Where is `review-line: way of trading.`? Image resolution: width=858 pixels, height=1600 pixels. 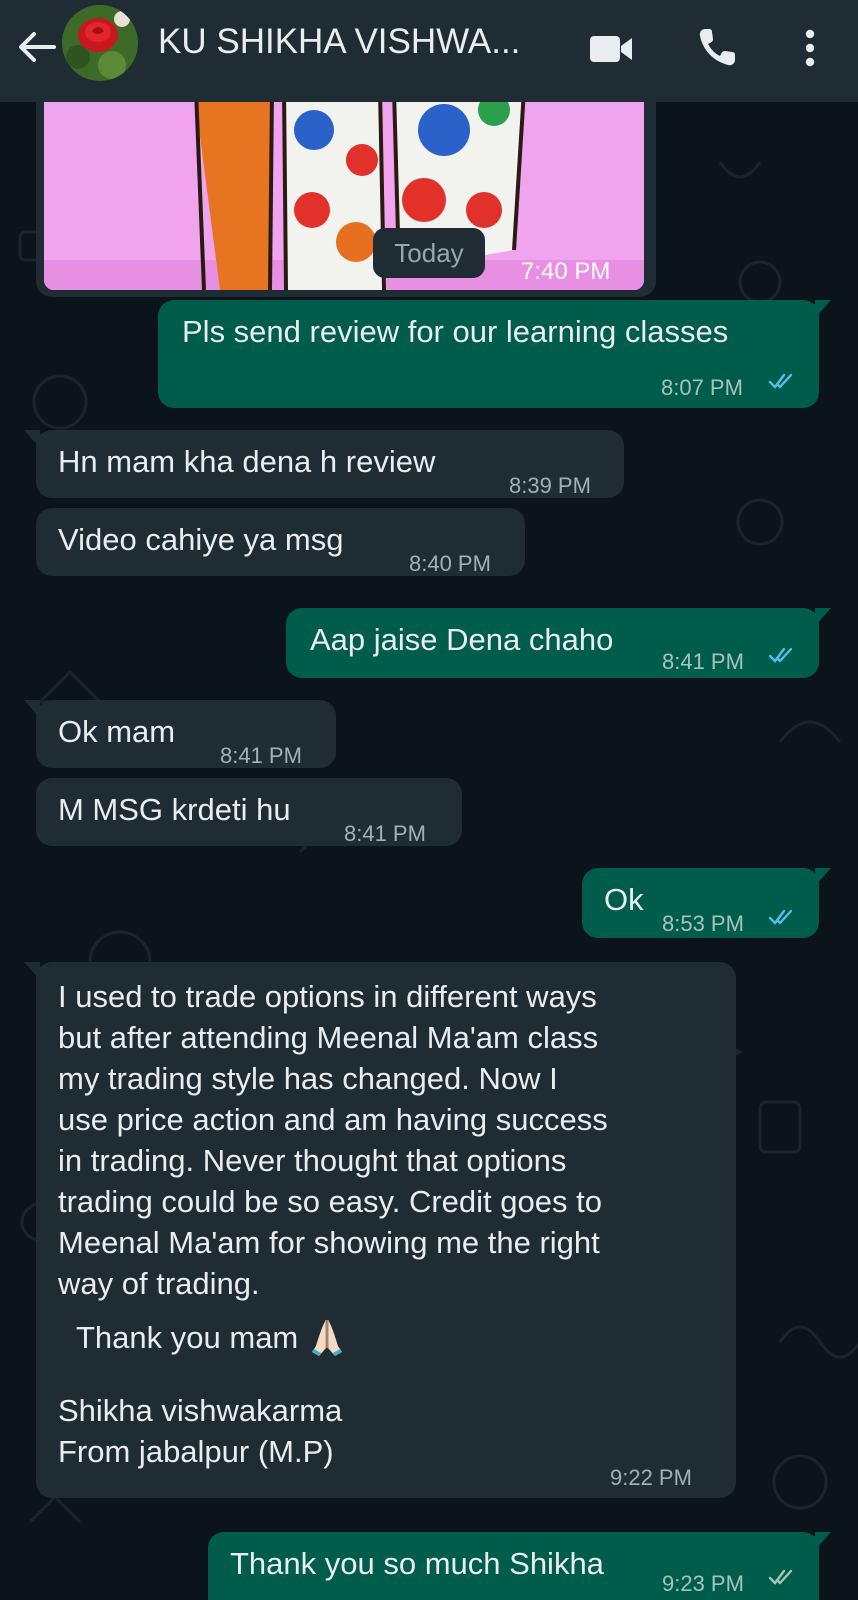
review-line: way of trading. is located at coordinates (159, 1283).